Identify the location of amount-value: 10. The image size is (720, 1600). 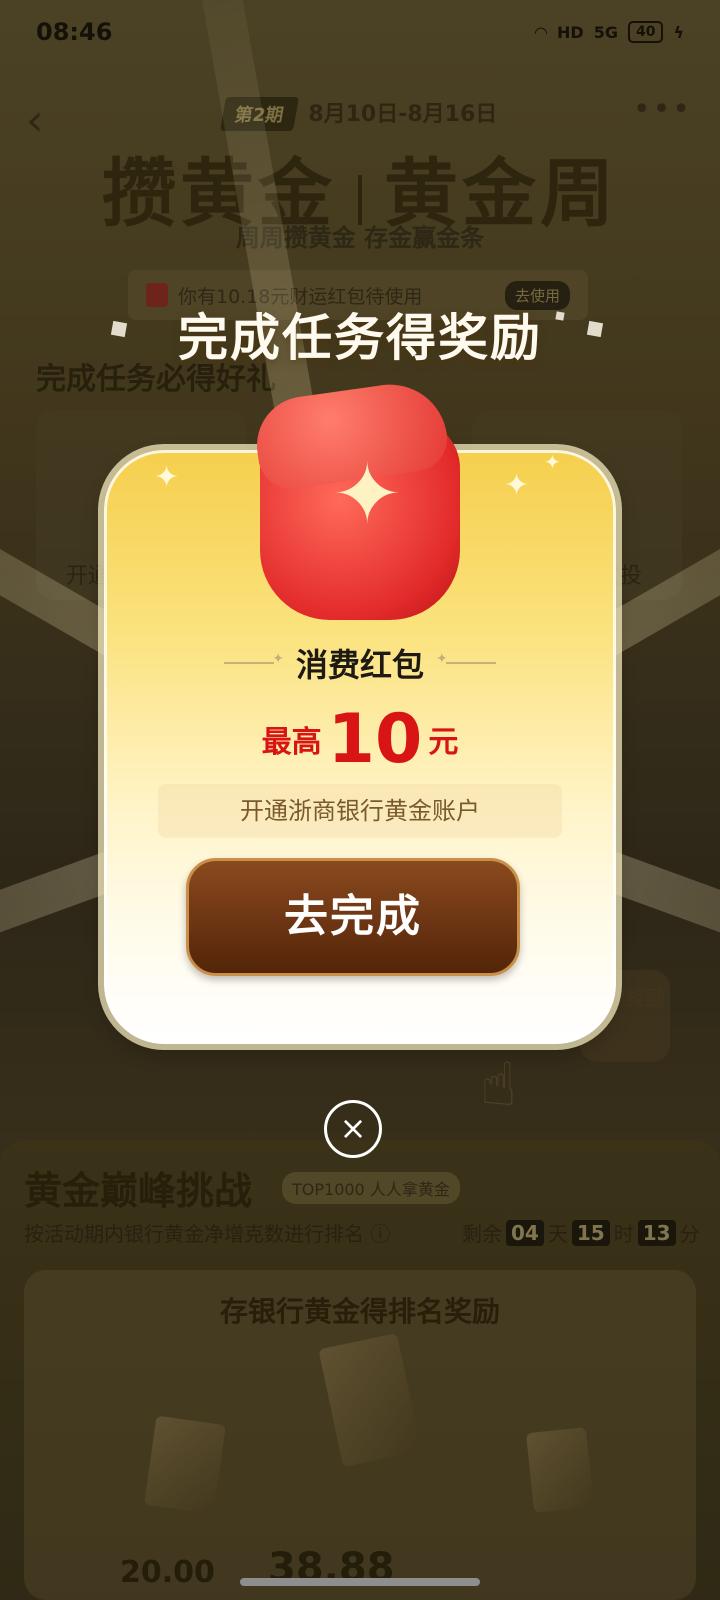
(375, 739).